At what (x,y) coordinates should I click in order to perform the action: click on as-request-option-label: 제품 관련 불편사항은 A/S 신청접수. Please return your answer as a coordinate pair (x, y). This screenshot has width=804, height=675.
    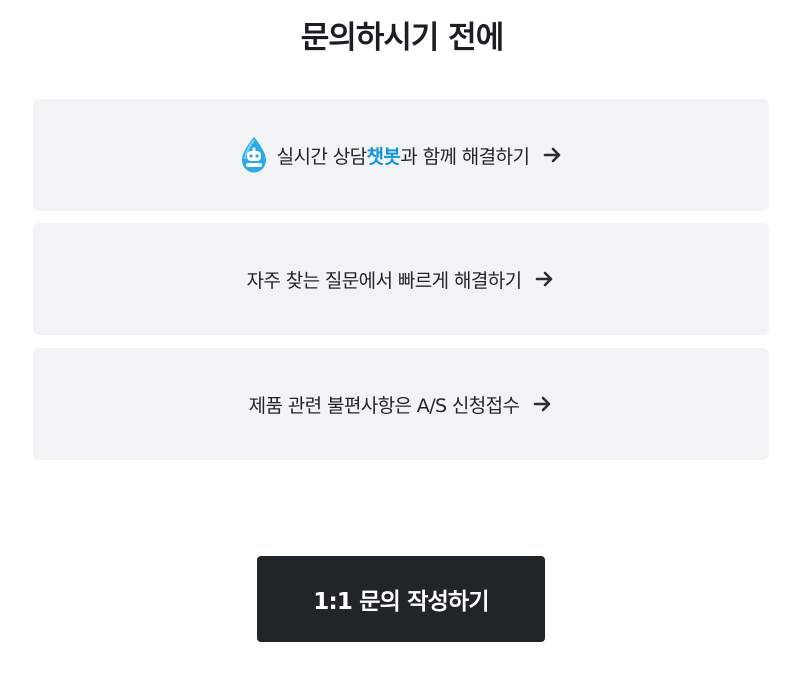
    Looking at the image, I should click on (384, 405).